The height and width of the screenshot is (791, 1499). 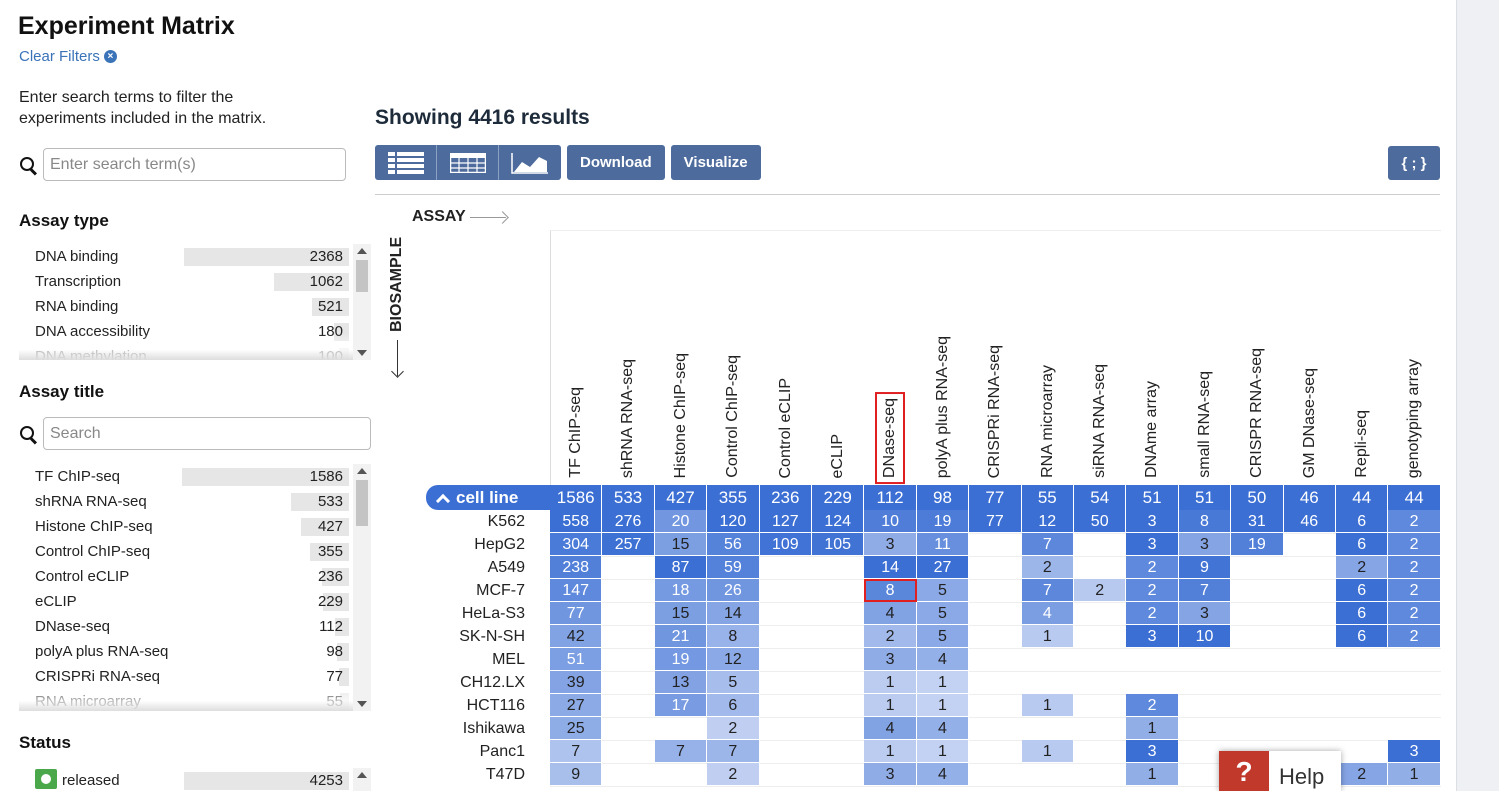 What do you see at coordinates (1100, 497) in the screenshot?
I see `group-total-cell: 54` at bounding box center [1100, 497].